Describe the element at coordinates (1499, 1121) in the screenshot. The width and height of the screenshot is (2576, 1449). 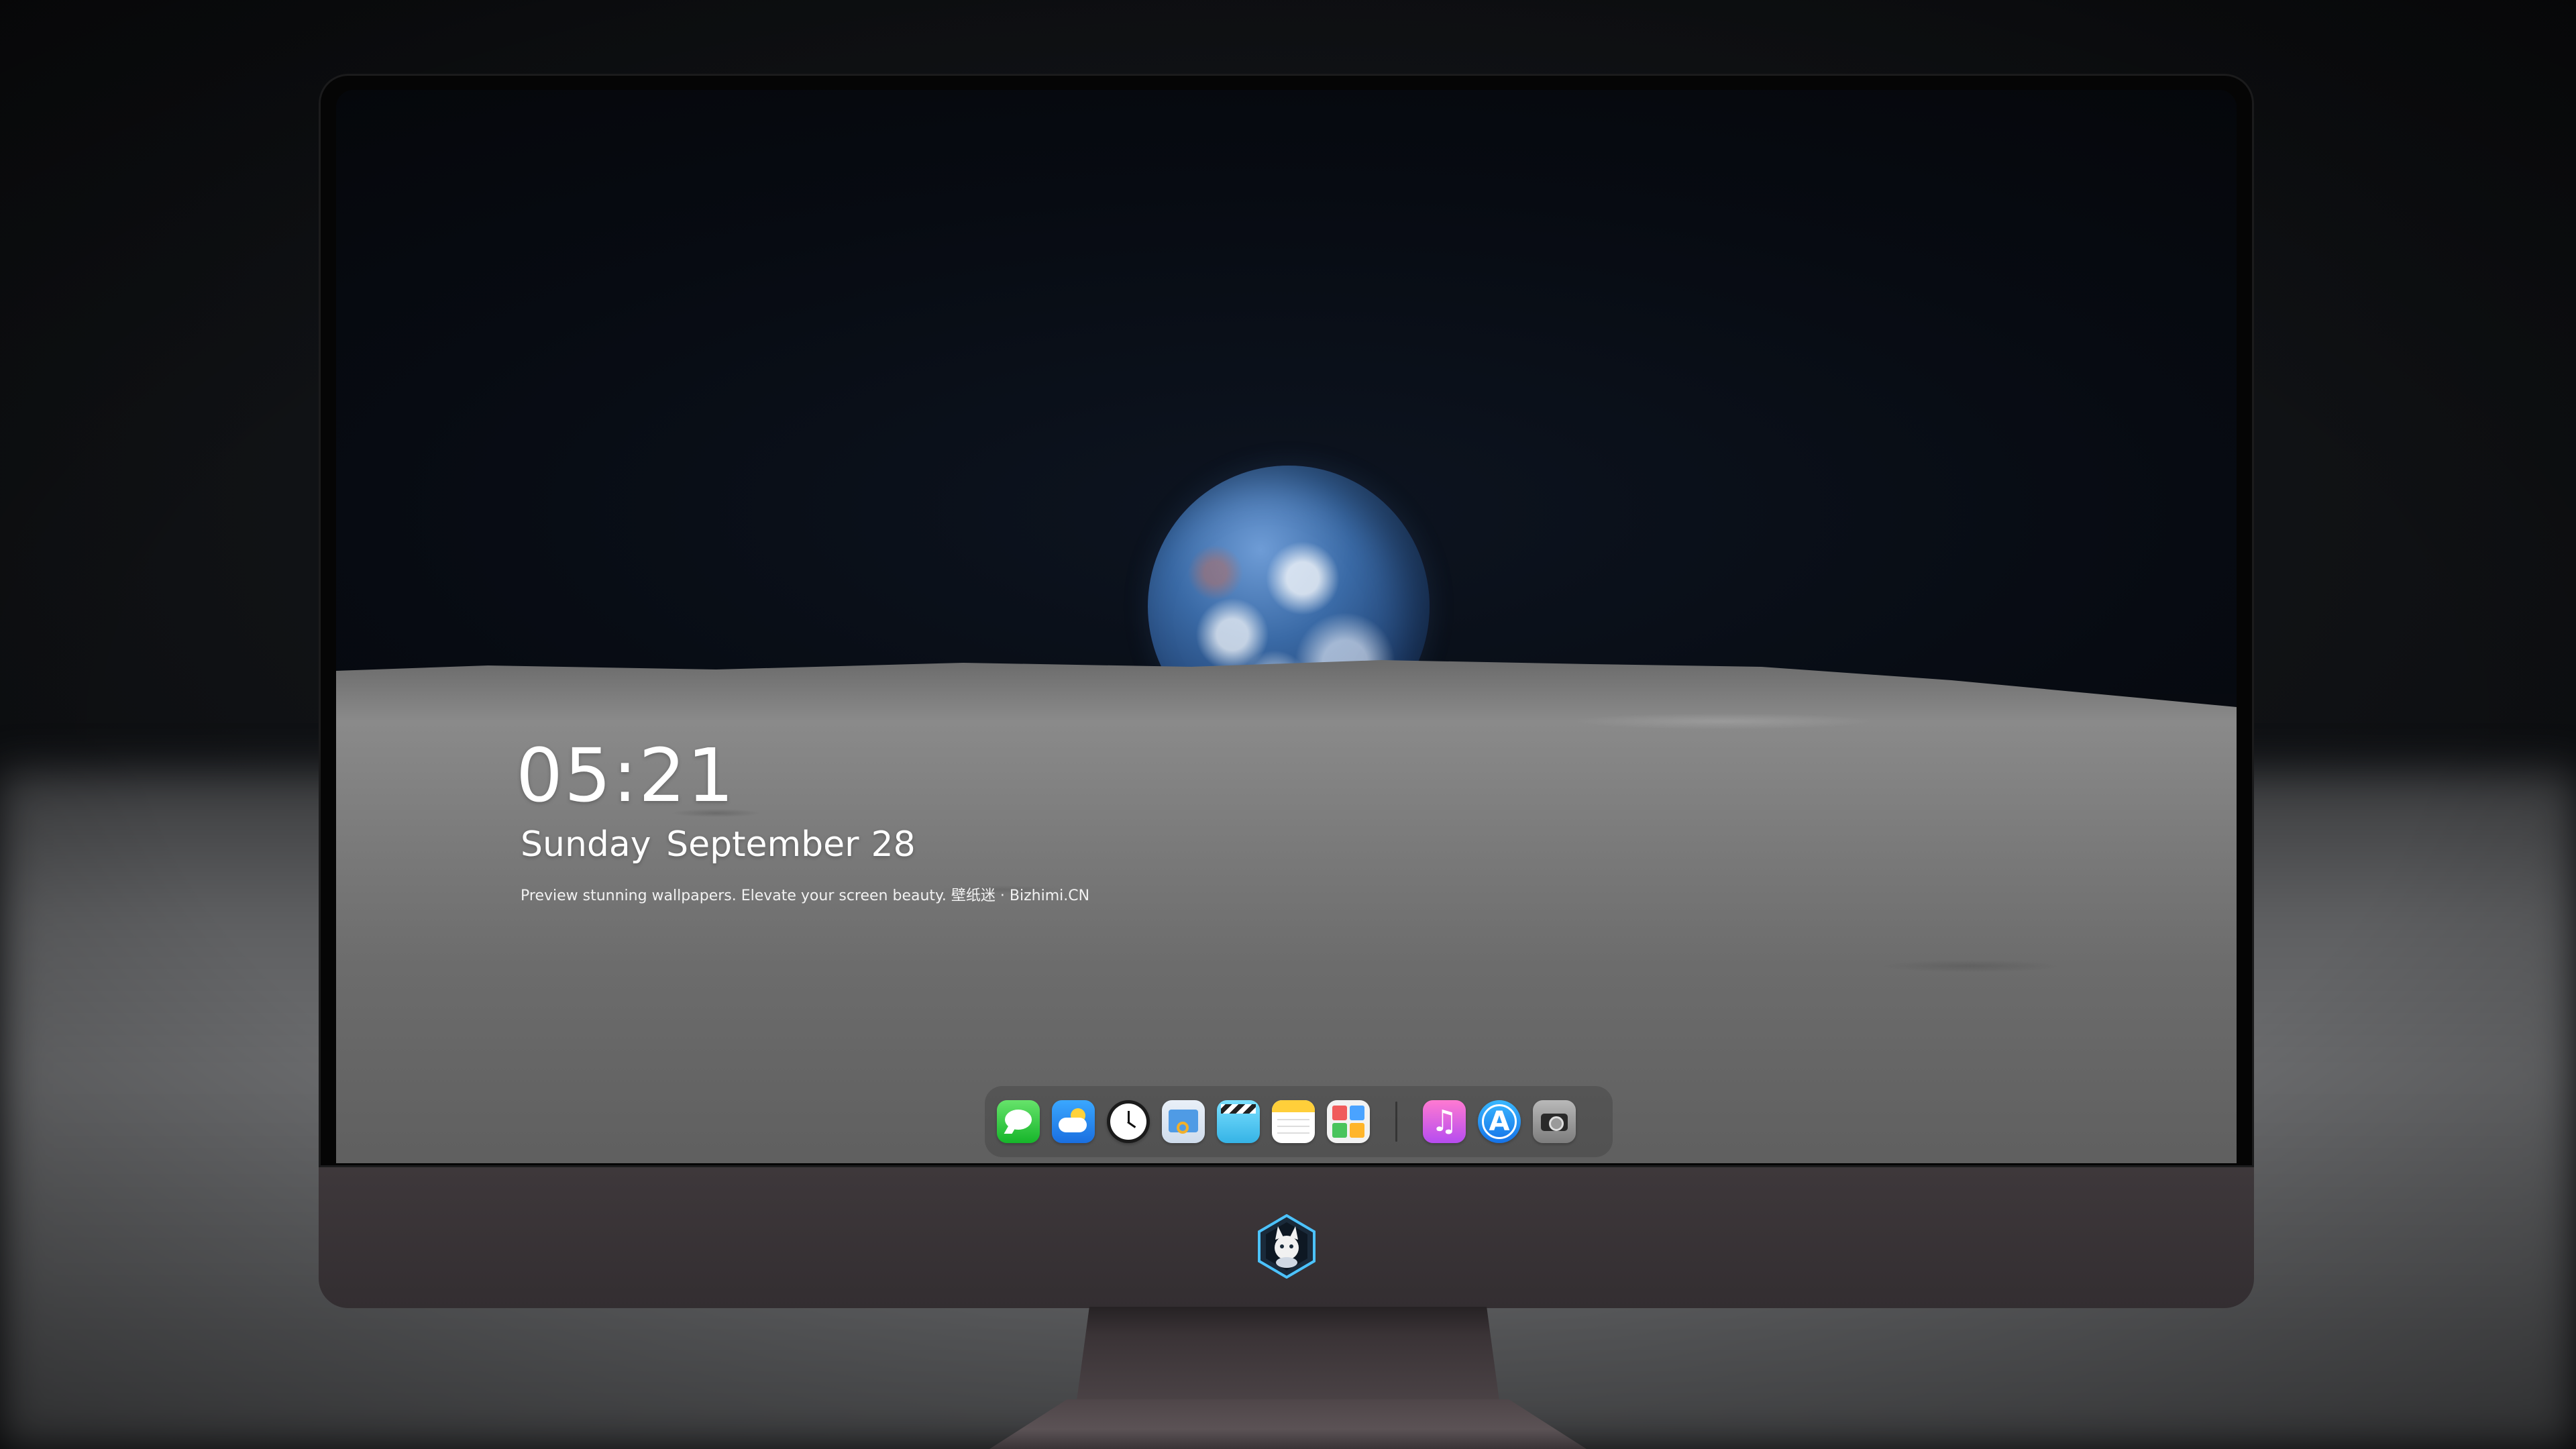
I see `app-store-icon` at that location.